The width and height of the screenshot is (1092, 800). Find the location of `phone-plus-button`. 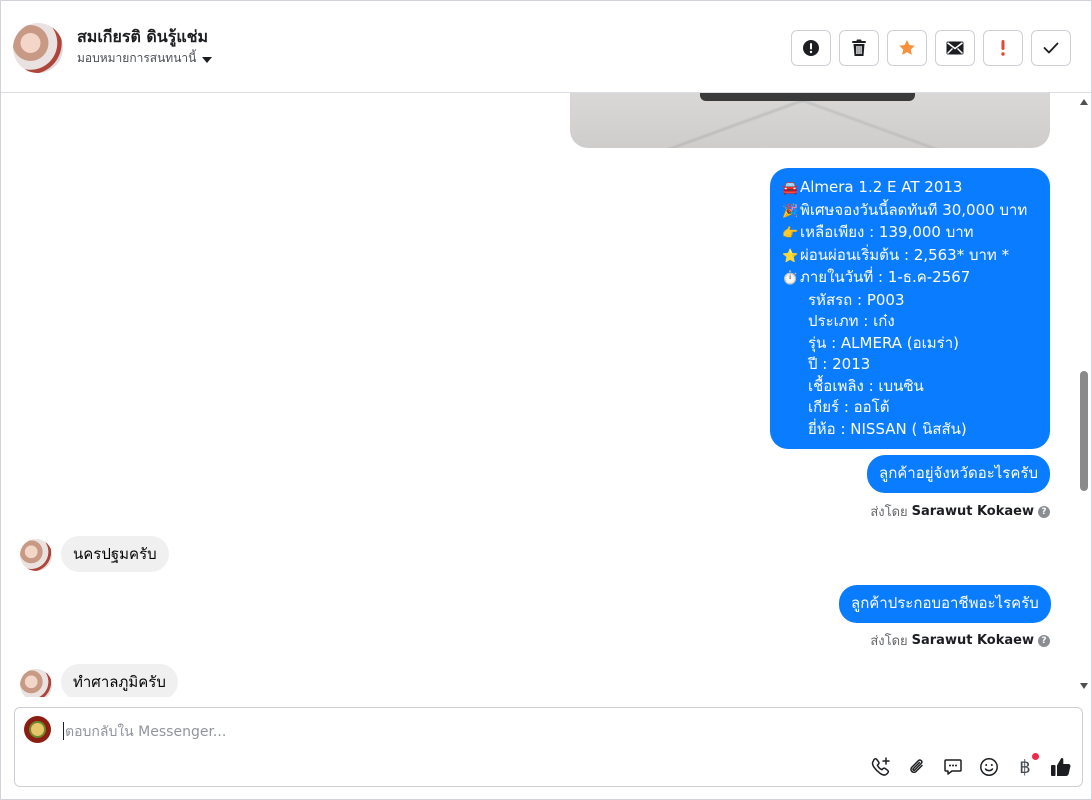

phone-plus-button is located at coordinates (881, 767).